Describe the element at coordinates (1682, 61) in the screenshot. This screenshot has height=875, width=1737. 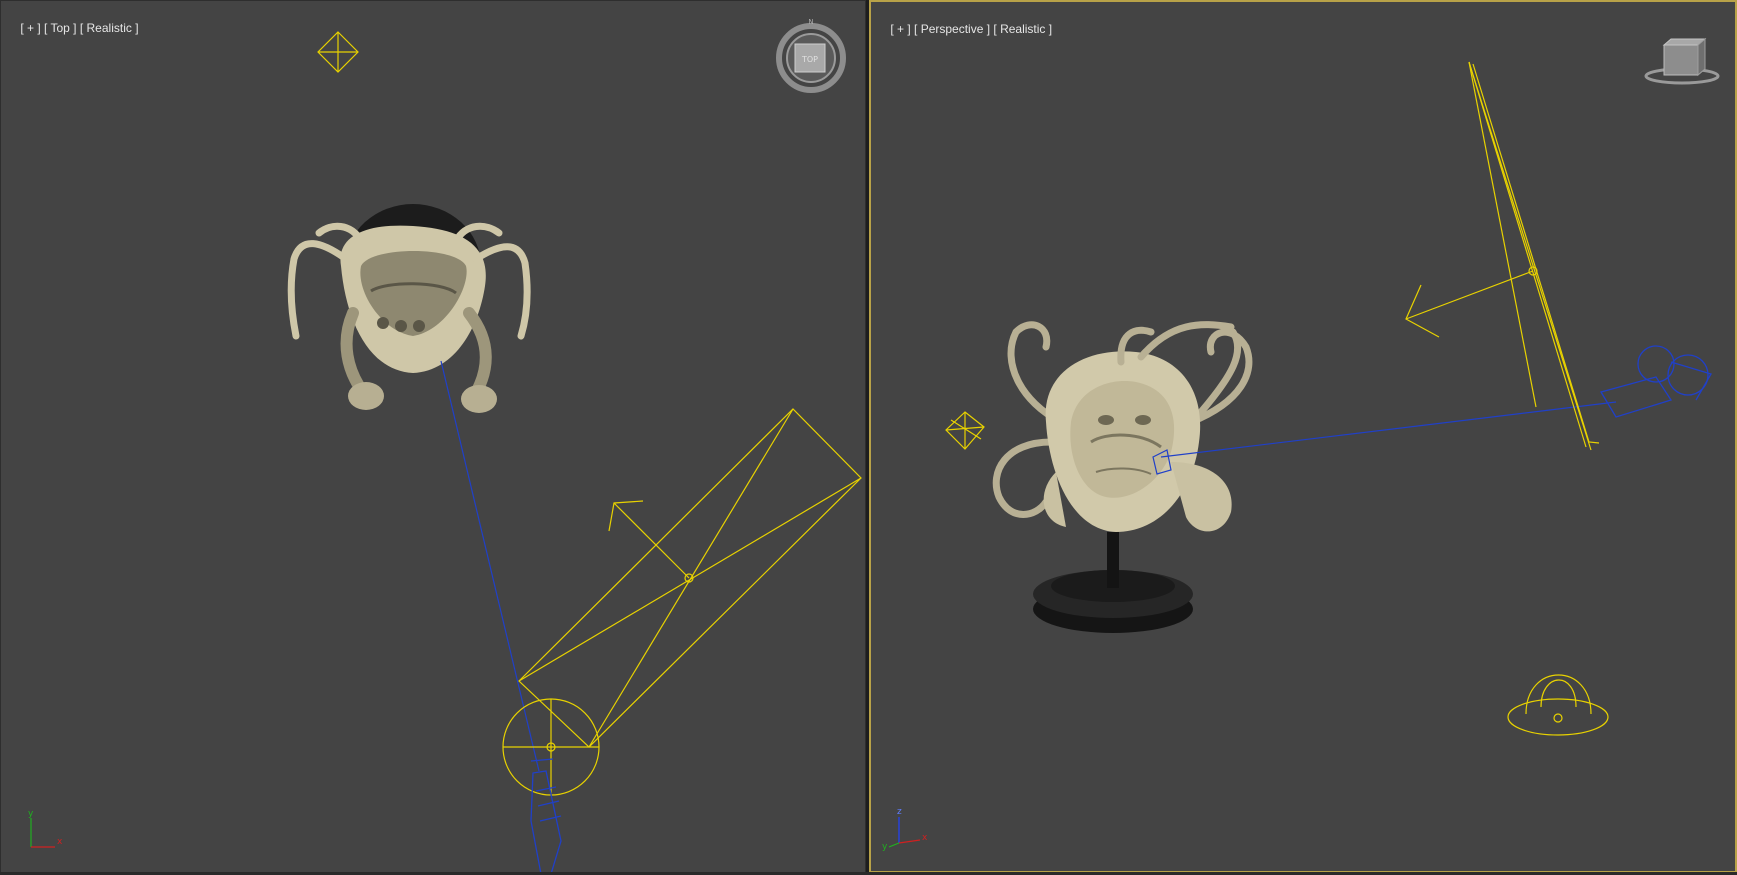
I see `viewcube` at that location.